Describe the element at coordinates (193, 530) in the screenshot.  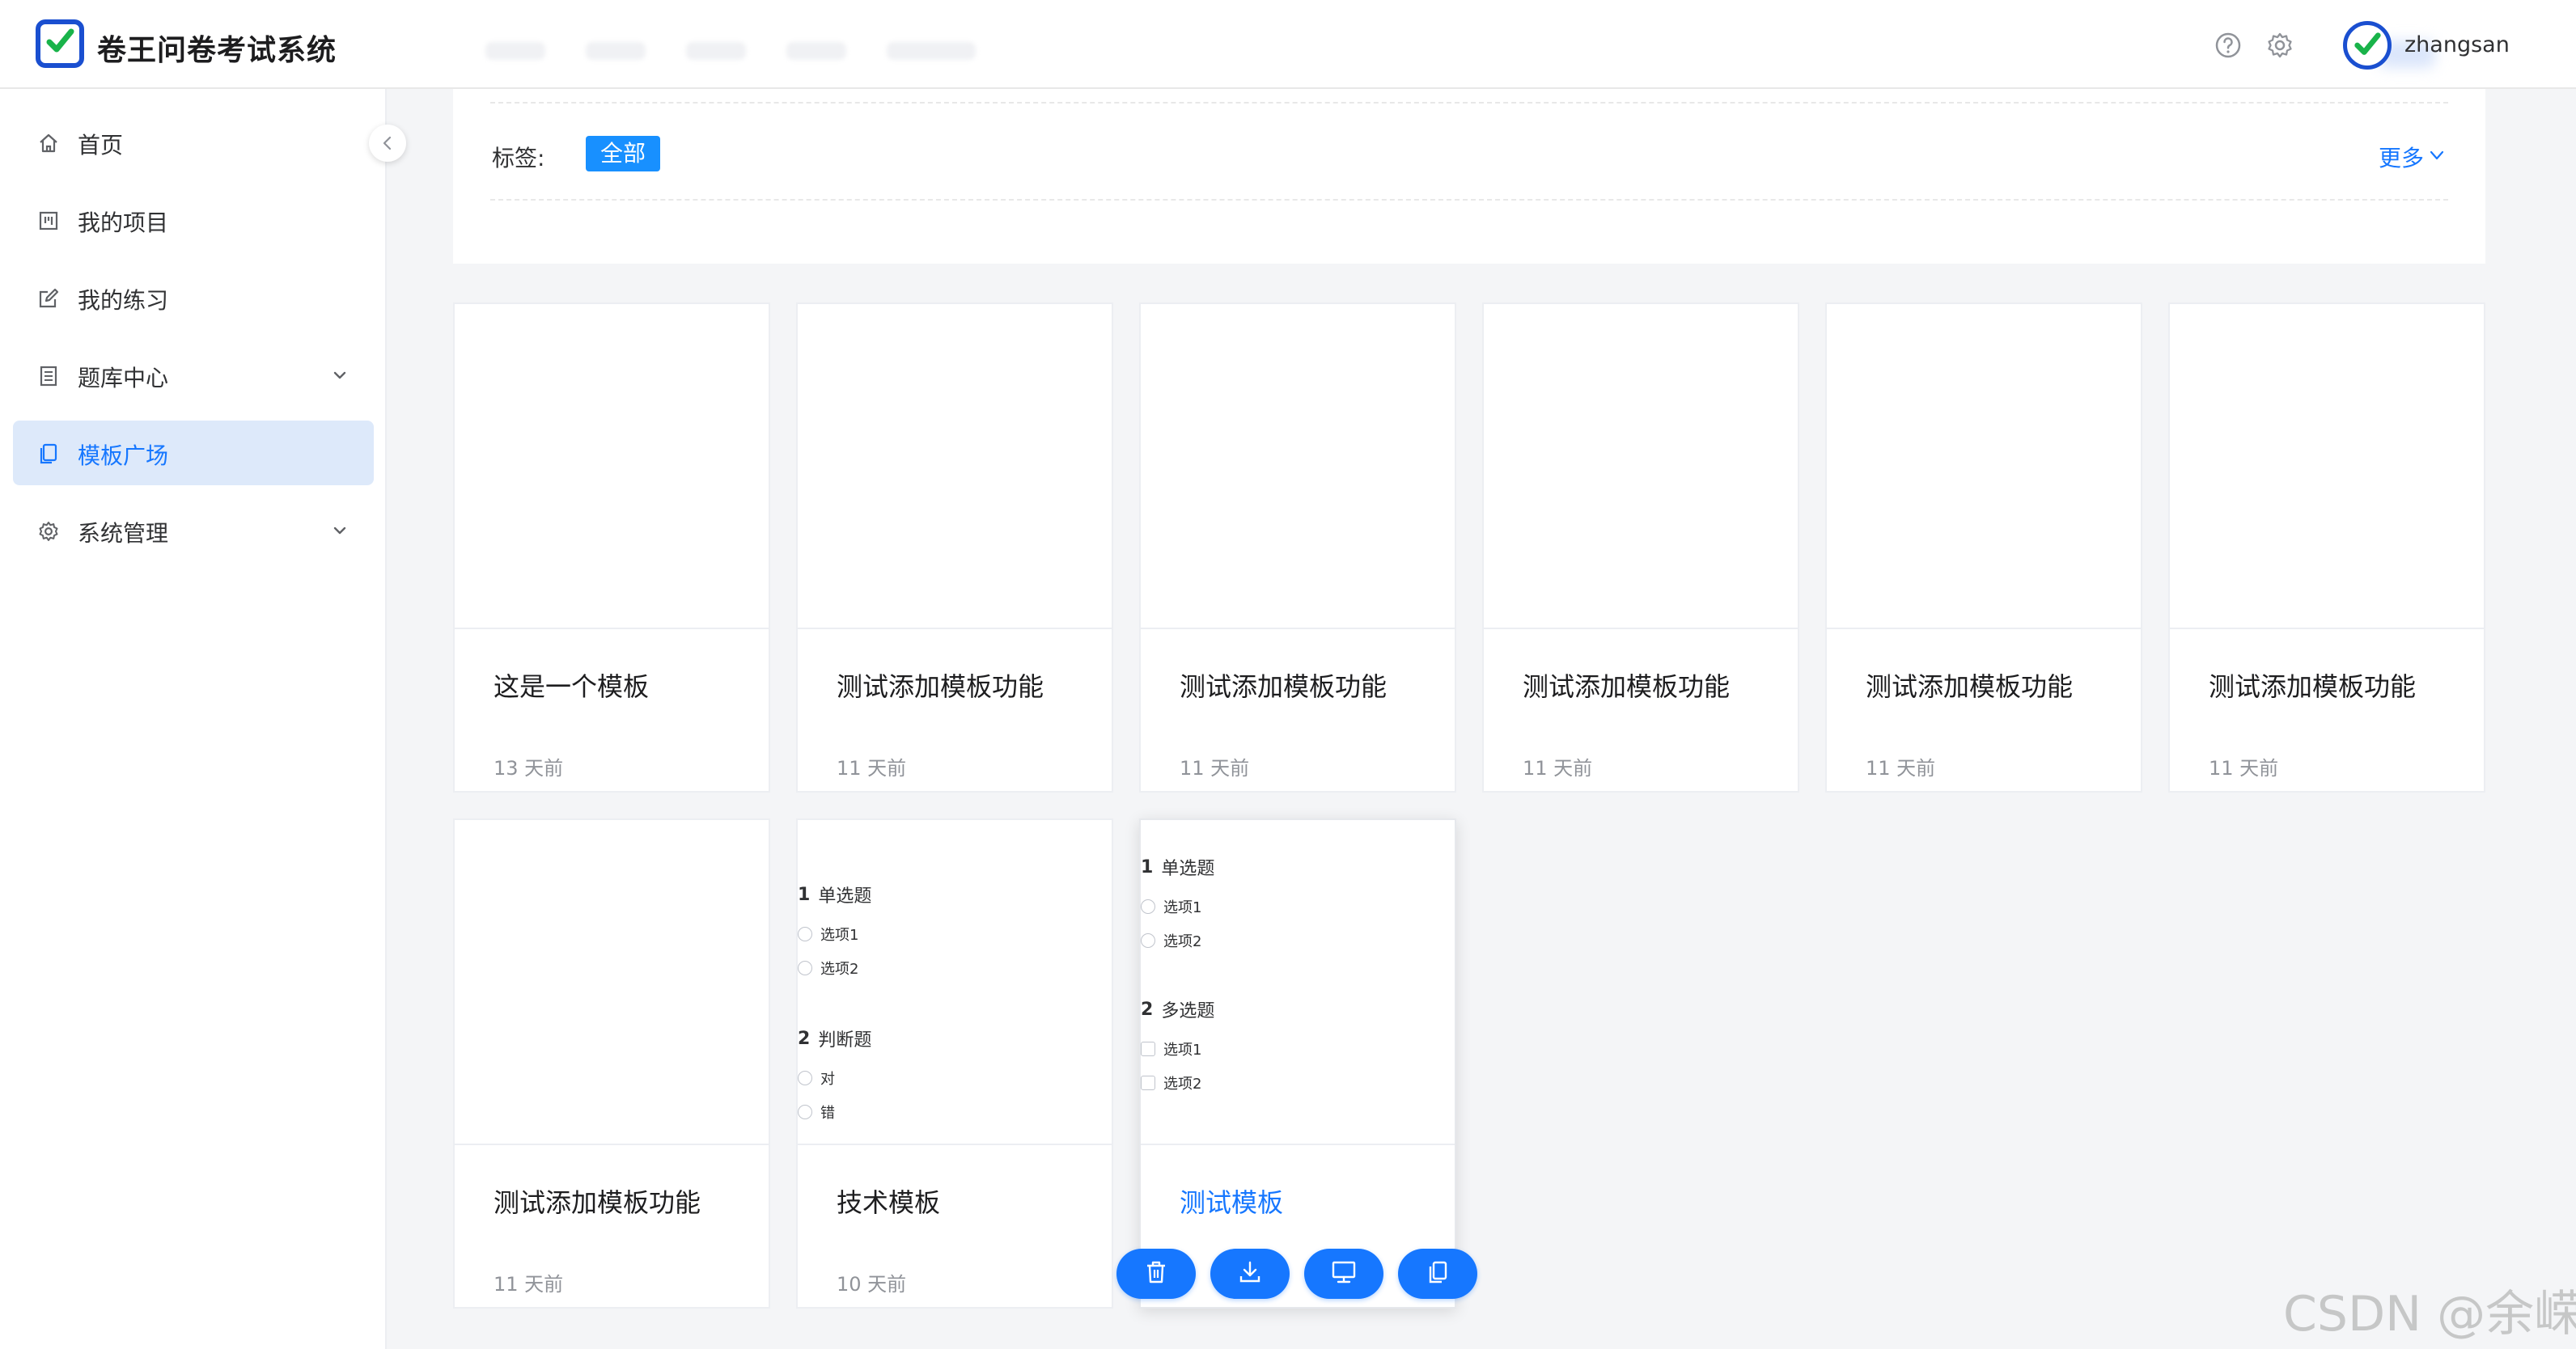
I see `sidebar-item-system: 系统管理` at that location.